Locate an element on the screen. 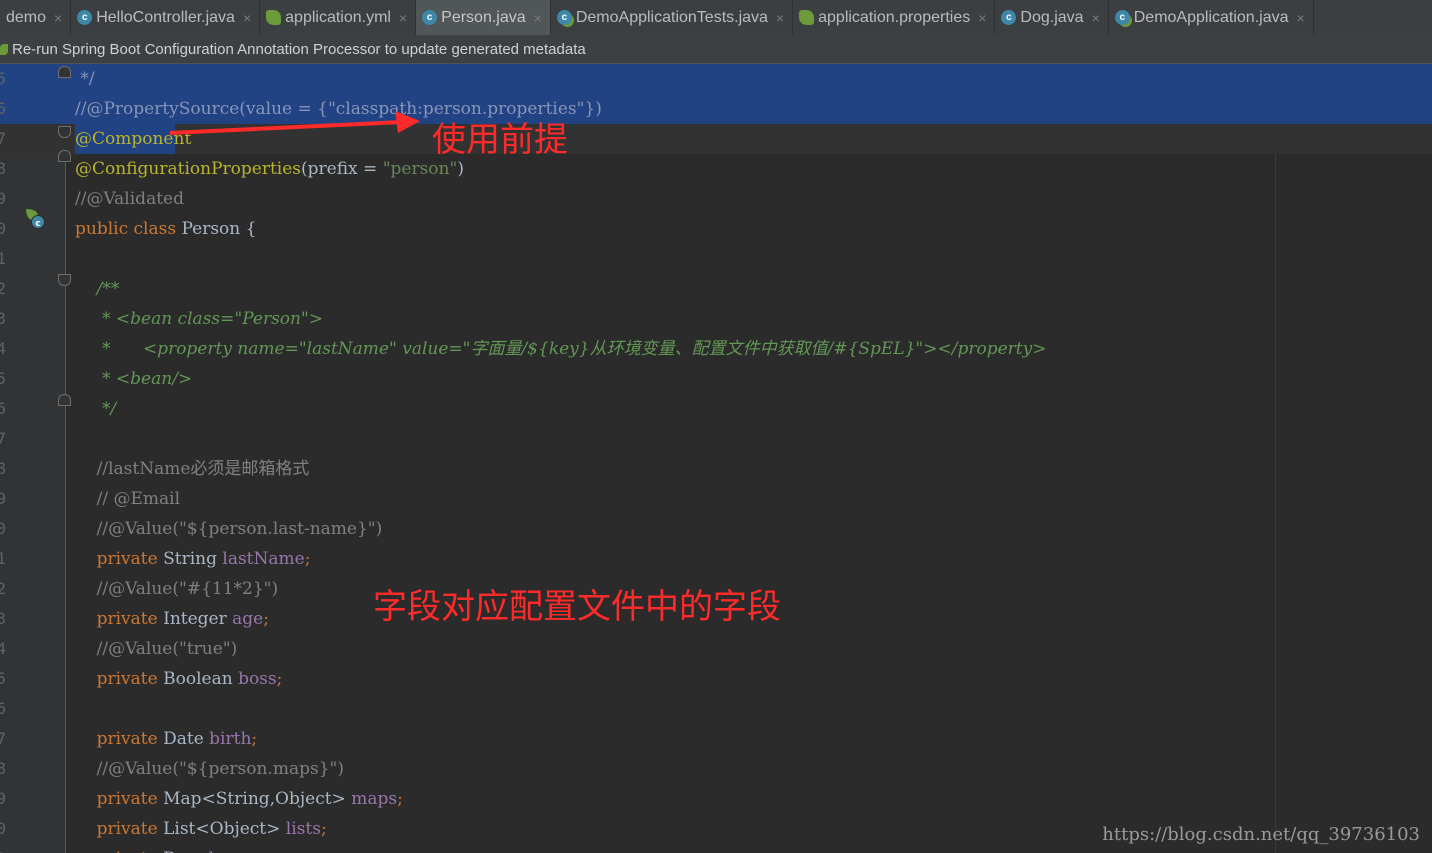 This screenshot has height=853, width=1432. tab-label: application.properties is located at coordinates (894, 17).